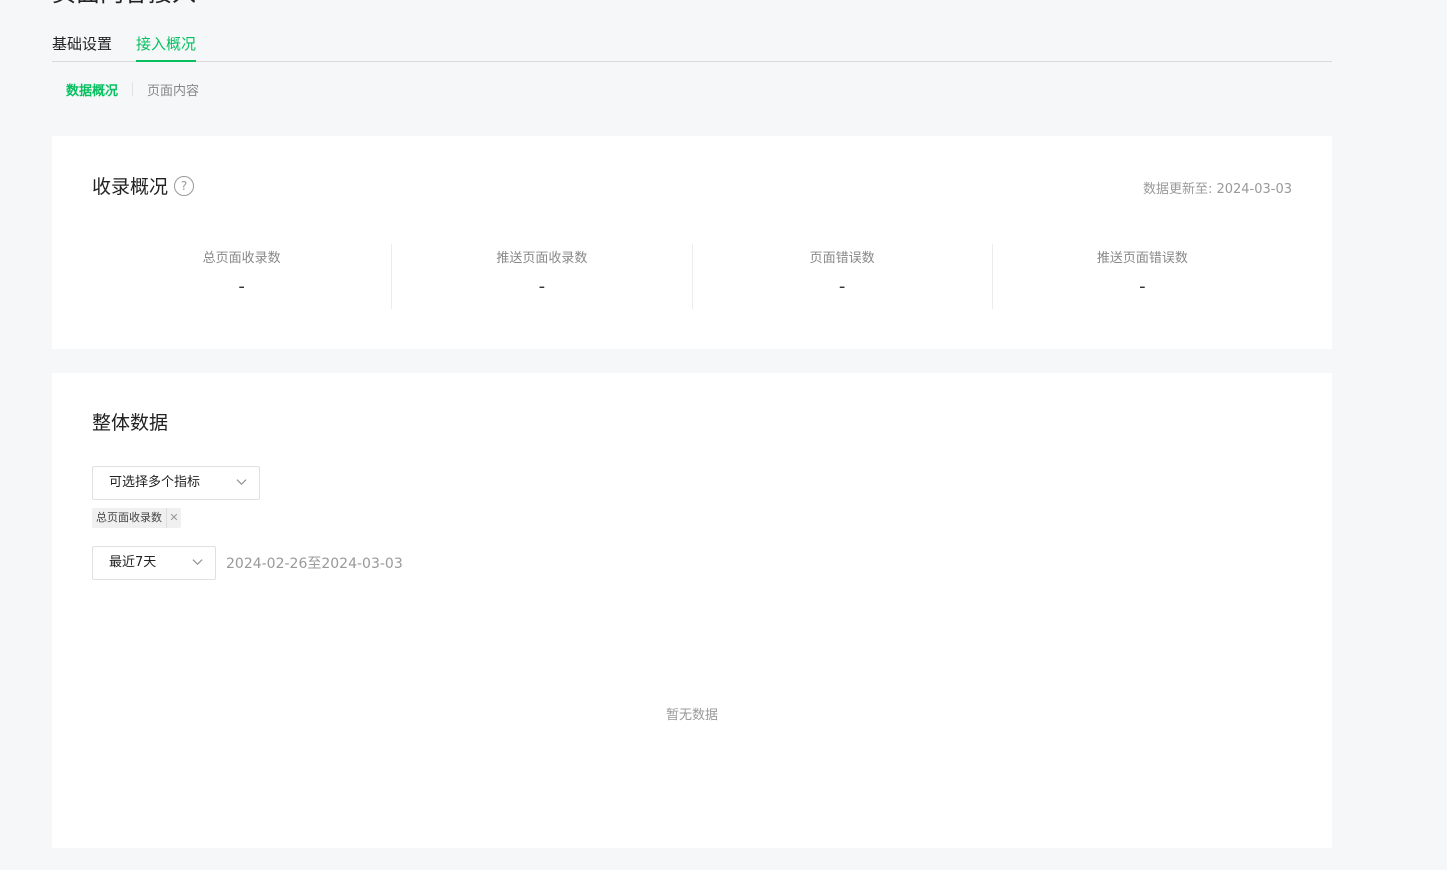 This screenshot has height=870, width=1447. What do you see at coordinates (692, 46) in the screenshot?
I see `main-tabs: 基础设置 接入概况` at bounding box center [692, 46].